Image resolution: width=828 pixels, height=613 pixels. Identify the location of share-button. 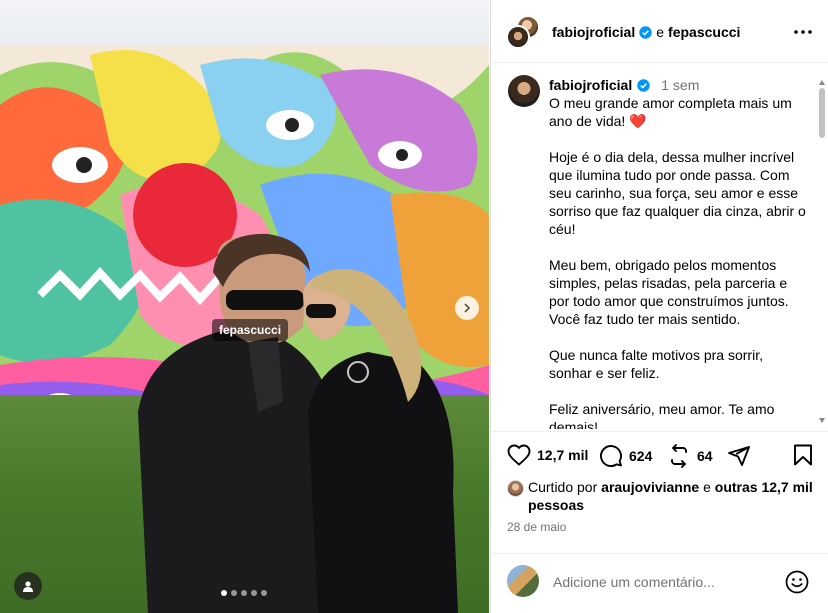
(739, 456).